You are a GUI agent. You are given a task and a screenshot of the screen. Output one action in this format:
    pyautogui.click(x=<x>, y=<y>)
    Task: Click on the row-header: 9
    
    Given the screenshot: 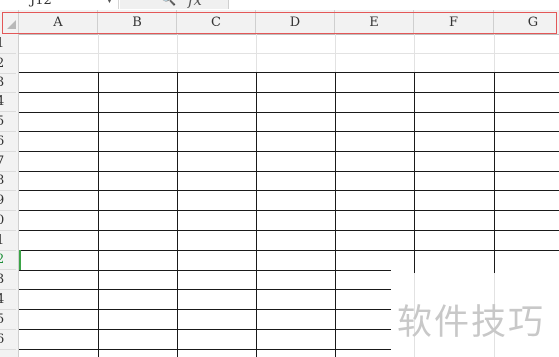 What is the action you would take?
    pyautogui.click(x=8, y=201)
    